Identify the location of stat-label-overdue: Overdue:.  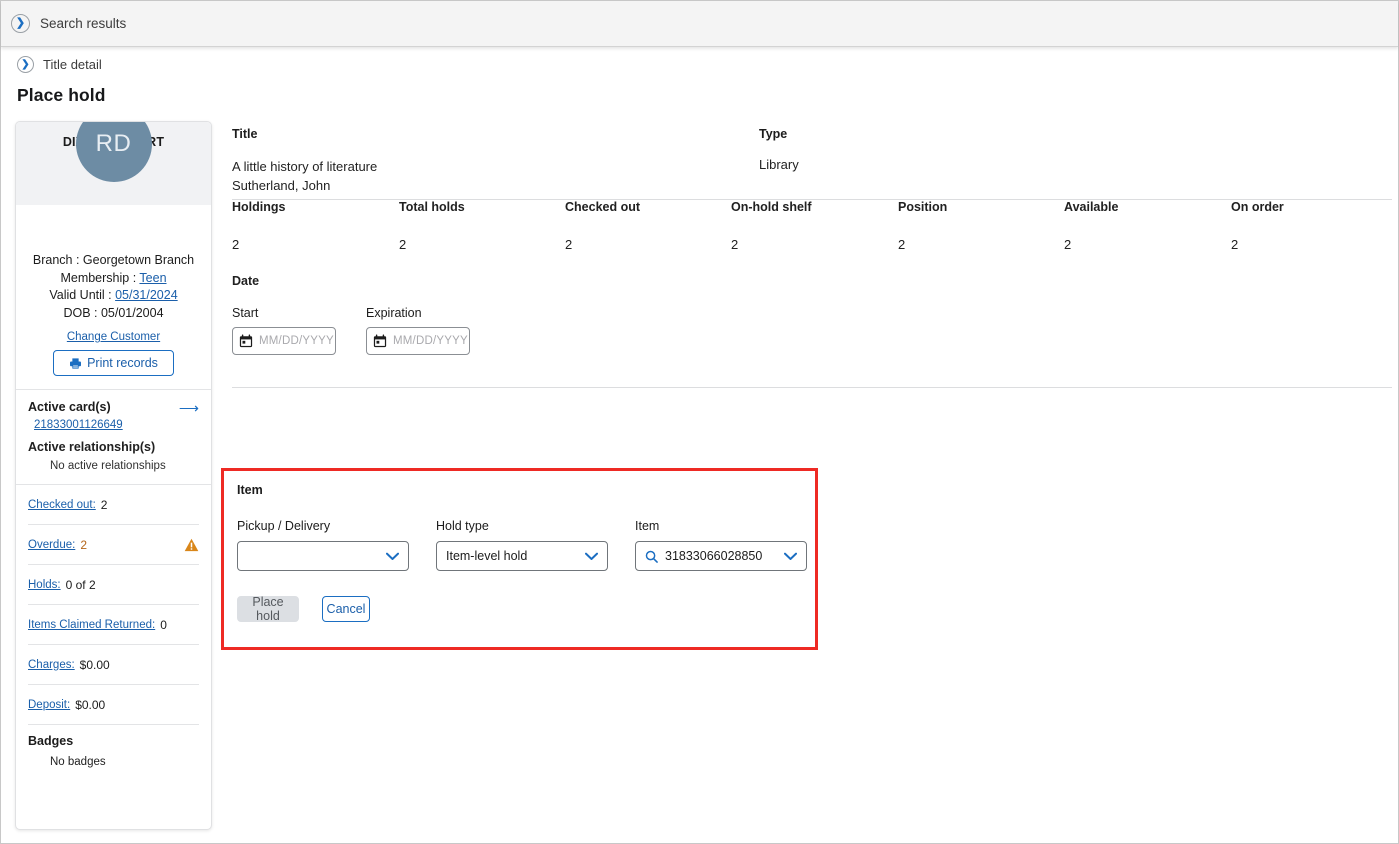
(51, 545).